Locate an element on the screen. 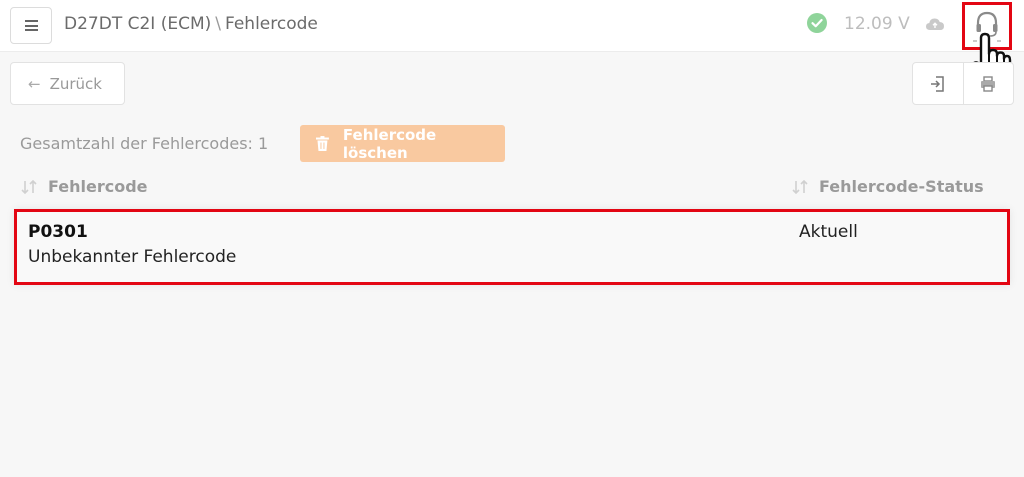 This screenshot has height=477, width=1024. arrow-left-icon: ← is located at coordinates (34, 83).